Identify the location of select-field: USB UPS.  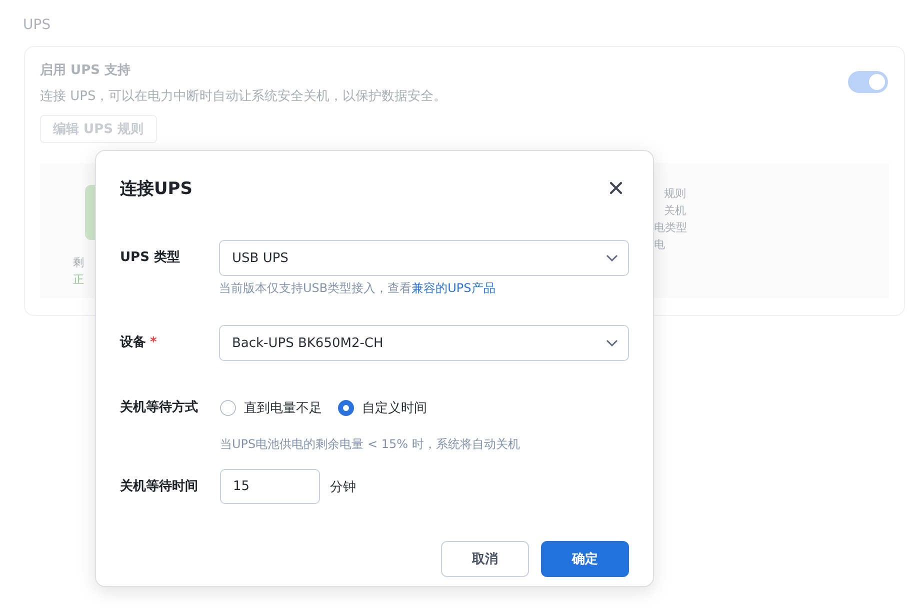
(424, 258).